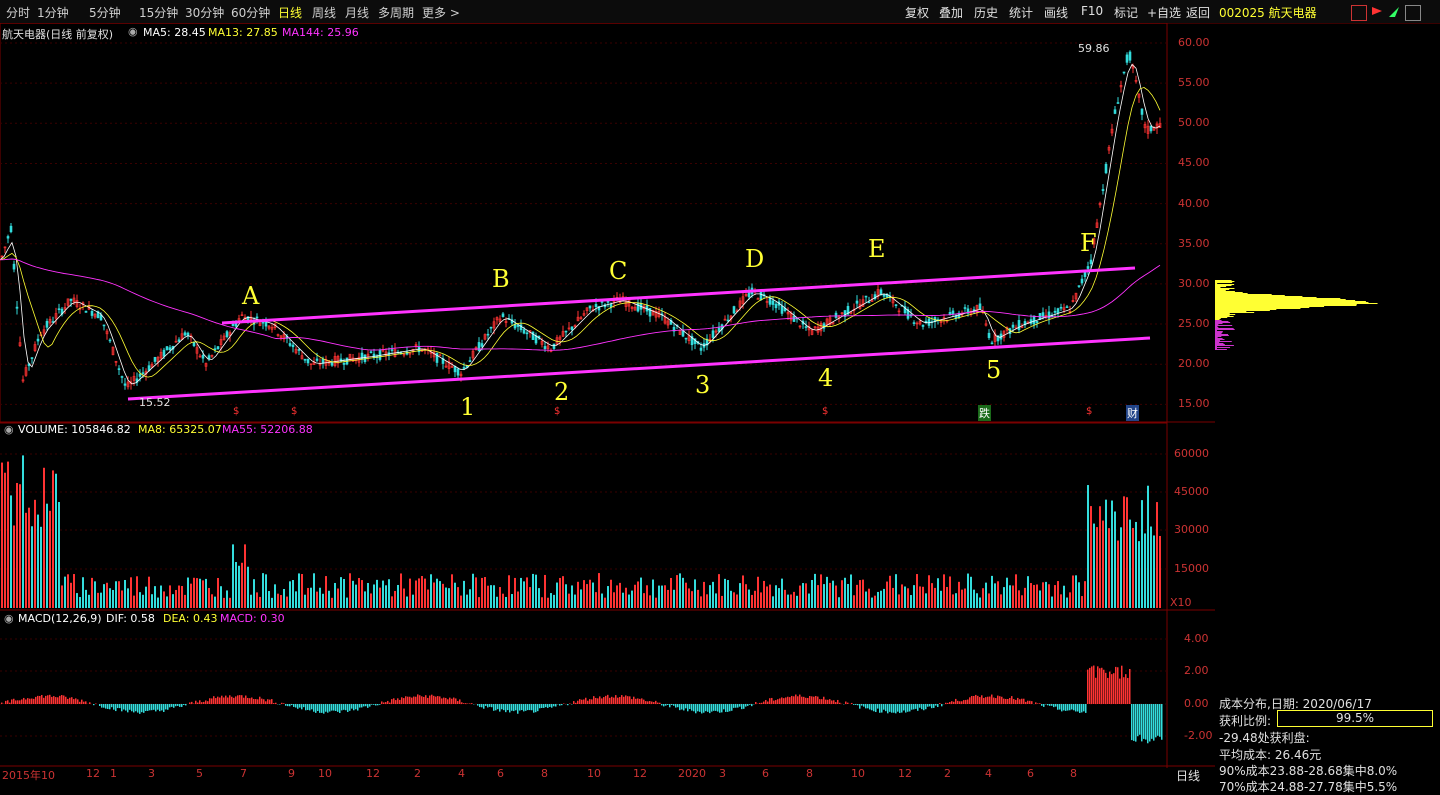 The width and height of the screenshot is (1440, 795). What do you see at coordinates (396, 12) in the screenshot?
I see `tab-multi-period: 多周期` at bounding box center [396, 12].